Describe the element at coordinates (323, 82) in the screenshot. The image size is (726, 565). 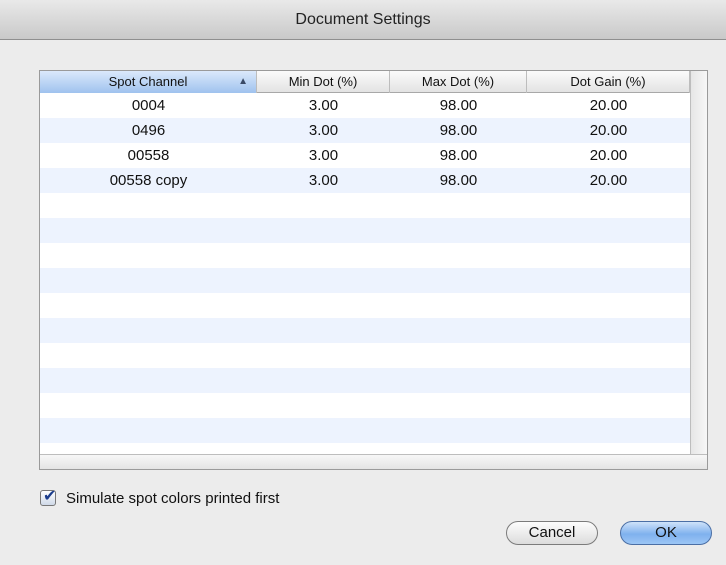
I see `column-header-min-dot: Min Dot (%)` at that location.